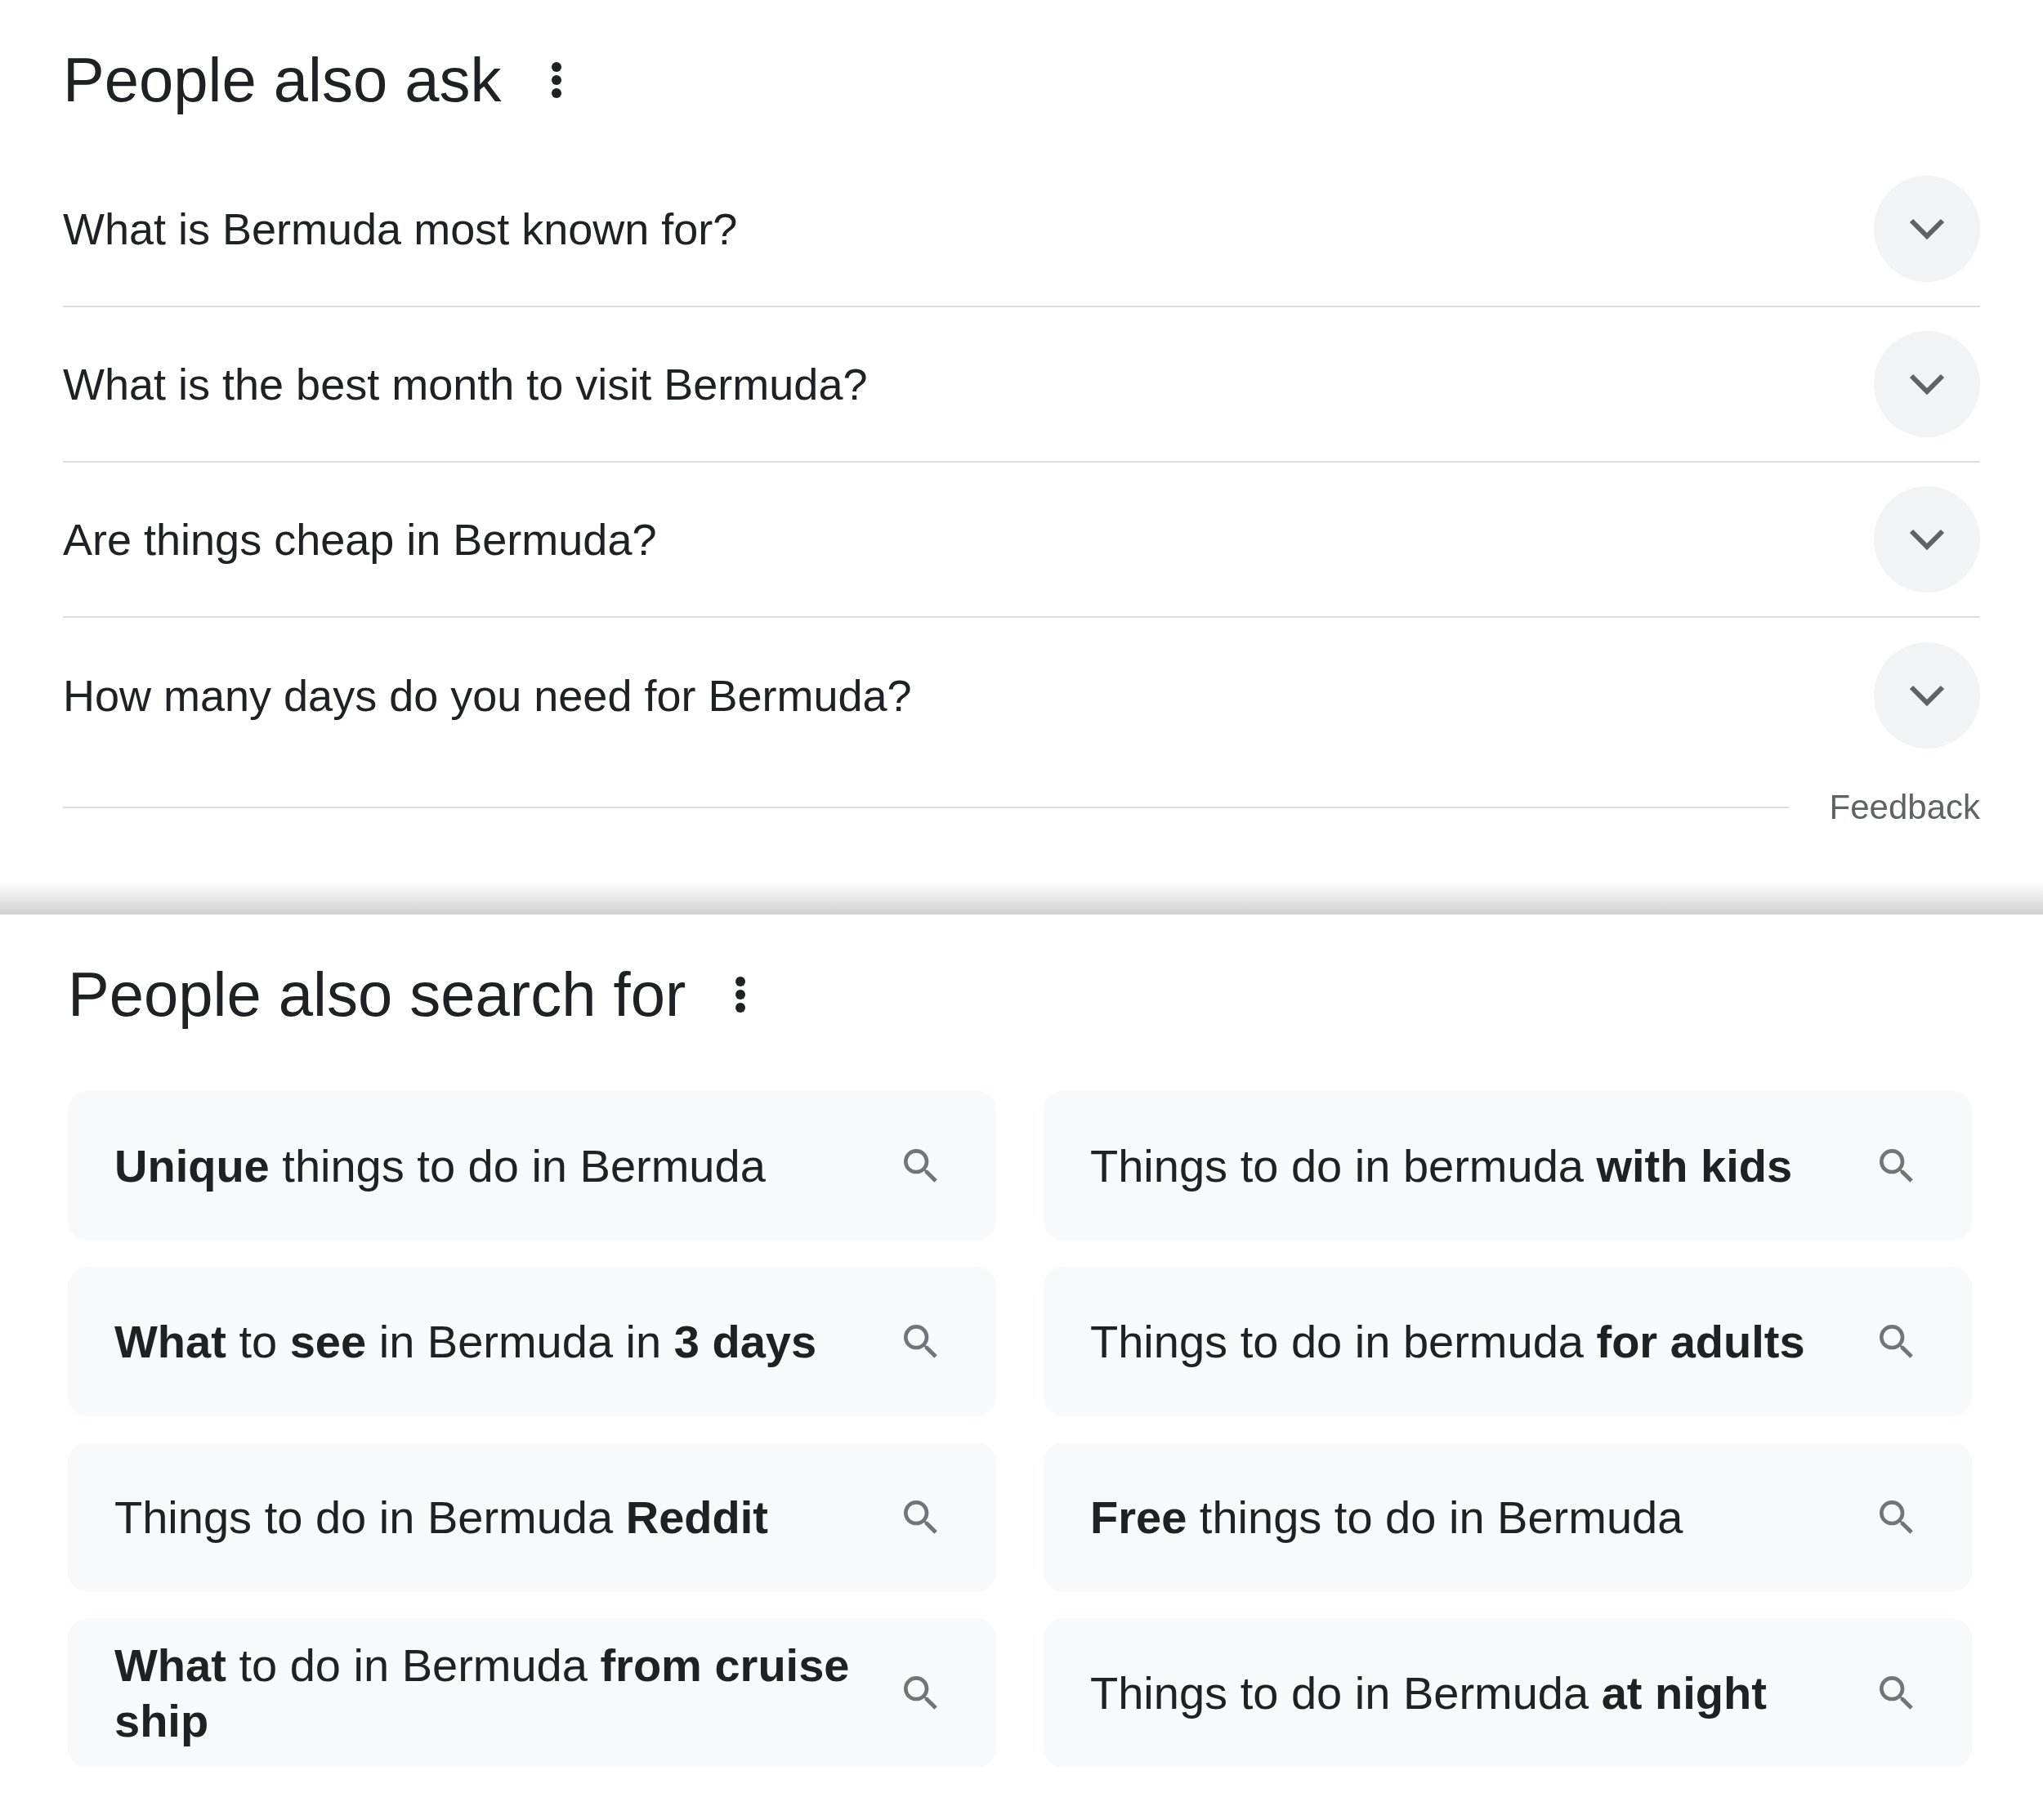 The height and width of the screenshot is (1820, 2043). Describe the element at coordinates (1508, 1166) in the screenshot. I see `search-suggestion: Things to do in bermuda with kids` at that location.